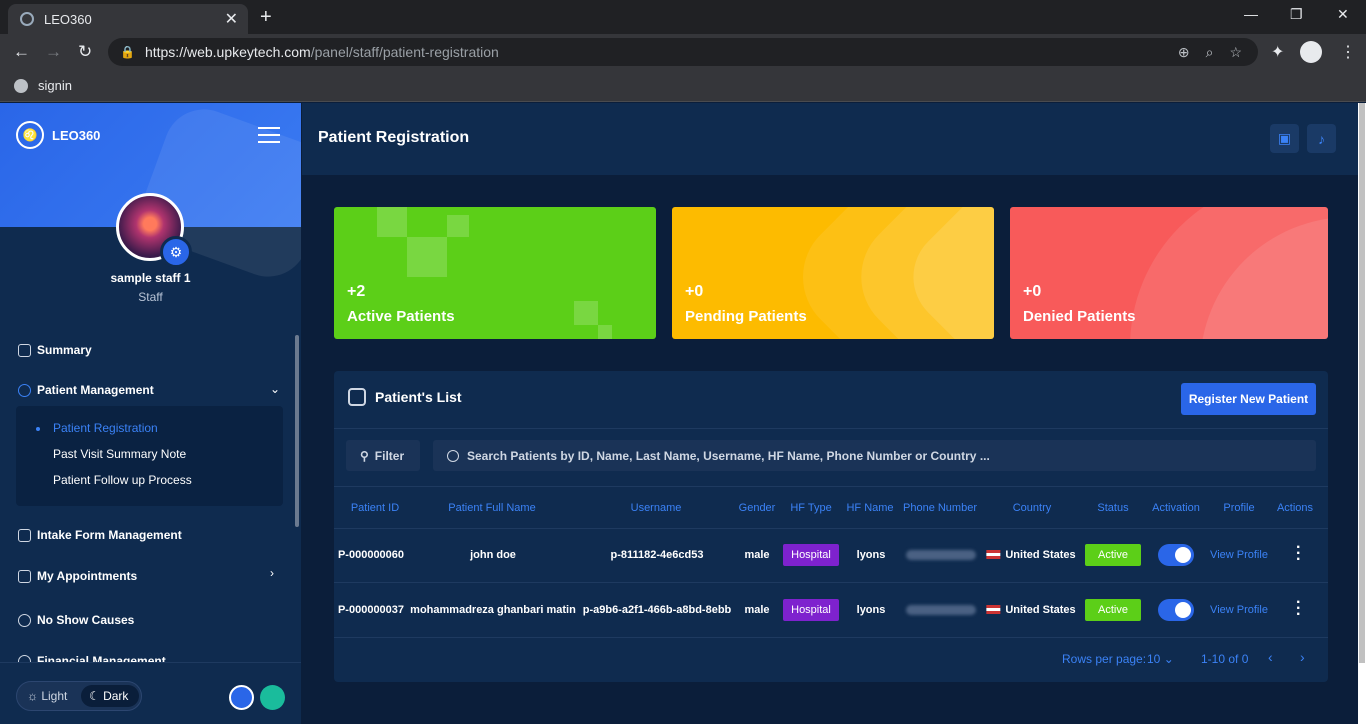 The width and height of the screenshot is (1366, 724). Describe the element at coordinates (405, 397) in the screenshot. I see `patients-list-title: Patient's List` at that location.